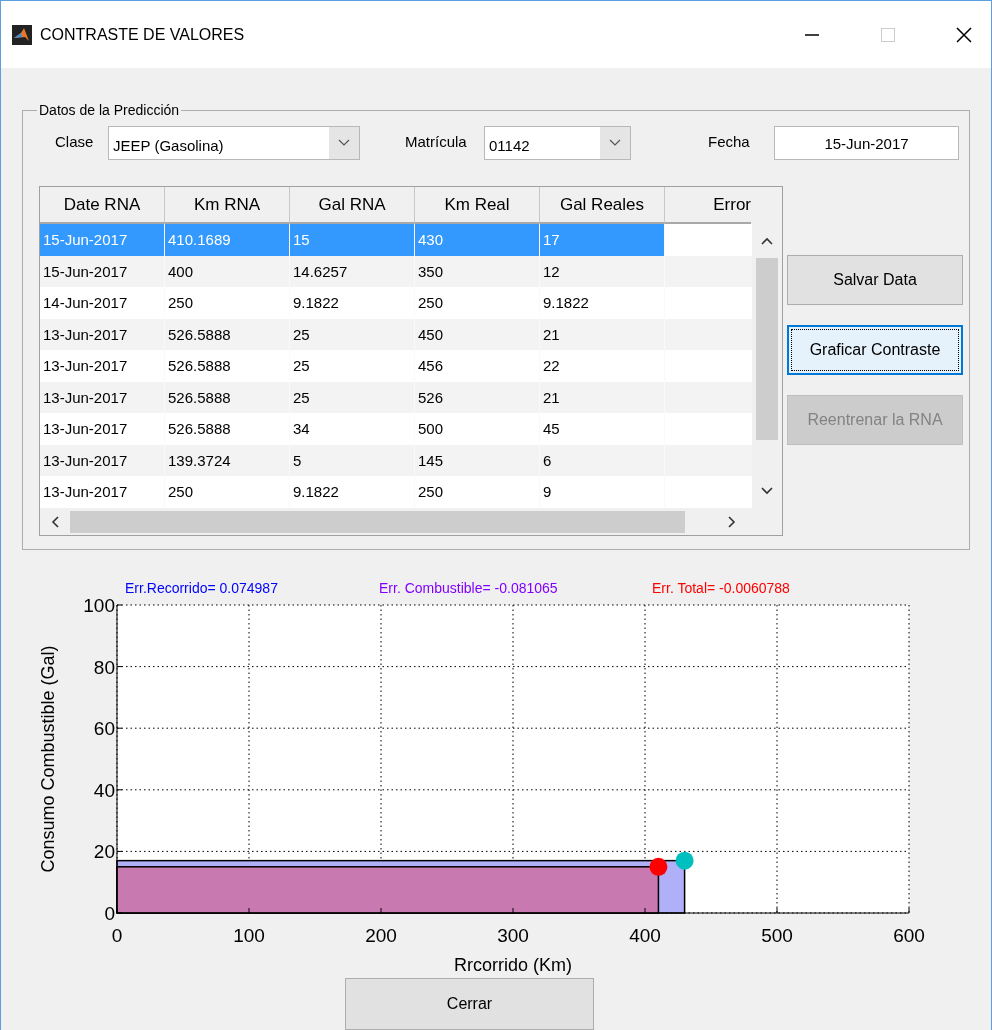  I want to click on close-button: Cerrar, so click(469, 1004).